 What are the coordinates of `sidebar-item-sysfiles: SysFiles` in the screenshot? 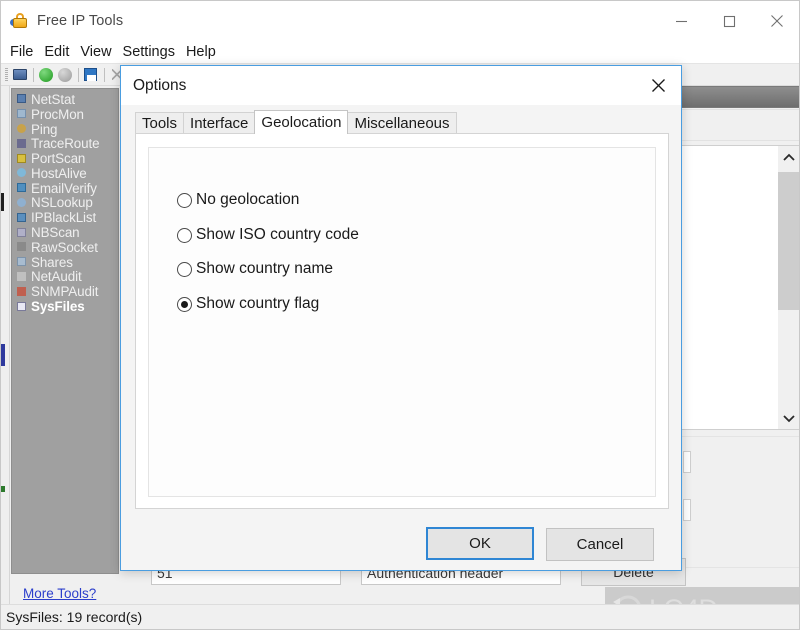 It's located at (65, 306).